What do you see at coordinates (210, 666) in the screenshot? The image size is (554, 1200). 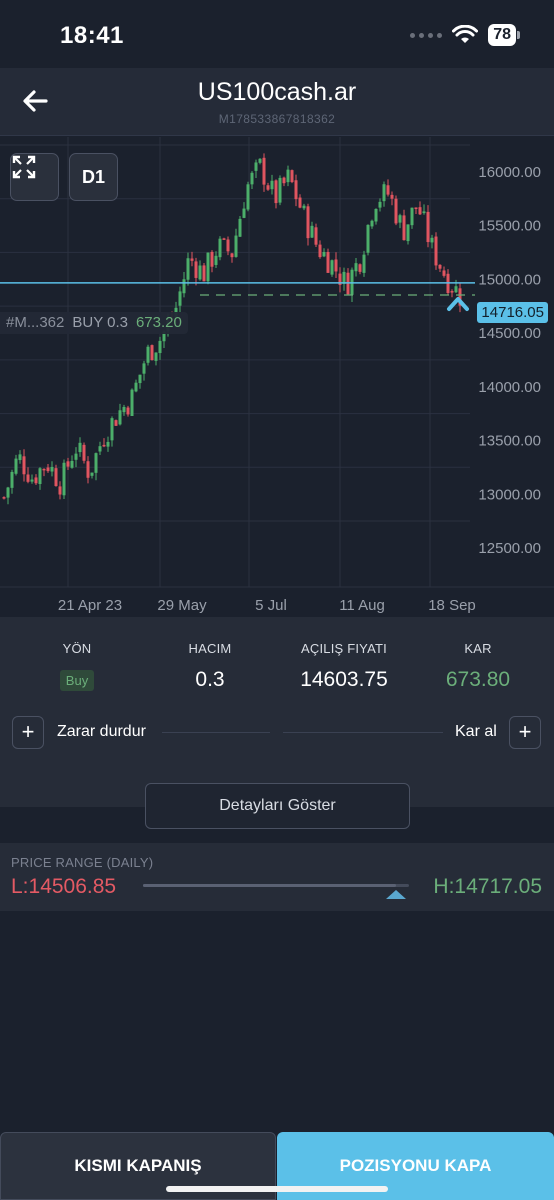 I see `volume-column: HACIM 0.3` at bounding box center [210, 666].